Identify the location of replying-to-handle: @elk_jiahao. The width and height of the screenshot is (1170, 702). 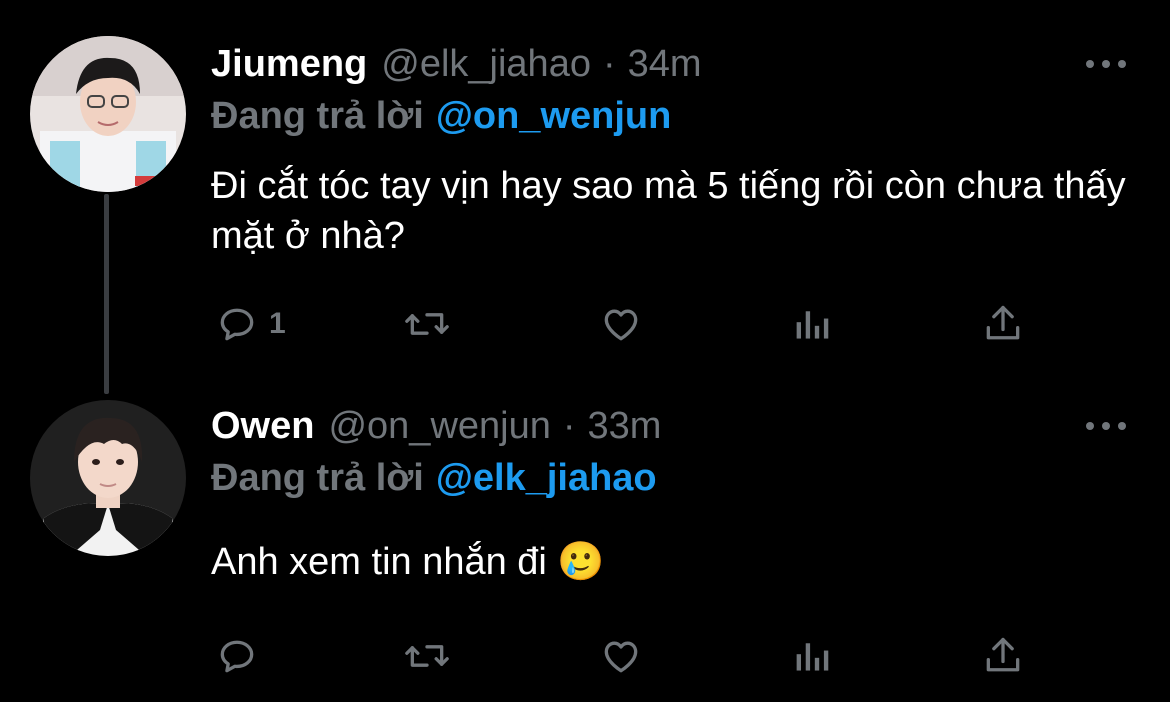
(546, 478).